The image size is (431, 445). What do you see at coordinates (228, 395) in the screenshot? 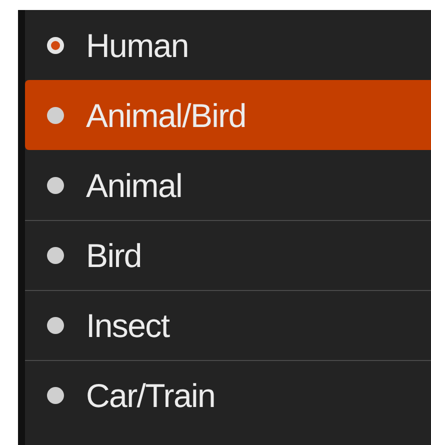
I see `menu-item: Car/Train` at bounding box center [228, 395].